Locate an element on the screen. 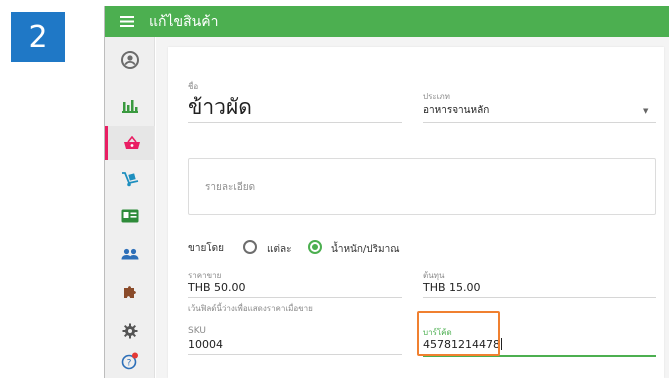 Image resolution: width=671 pixels, height=378 pixels. puzzle-icon is located at coordinates (130, 292).